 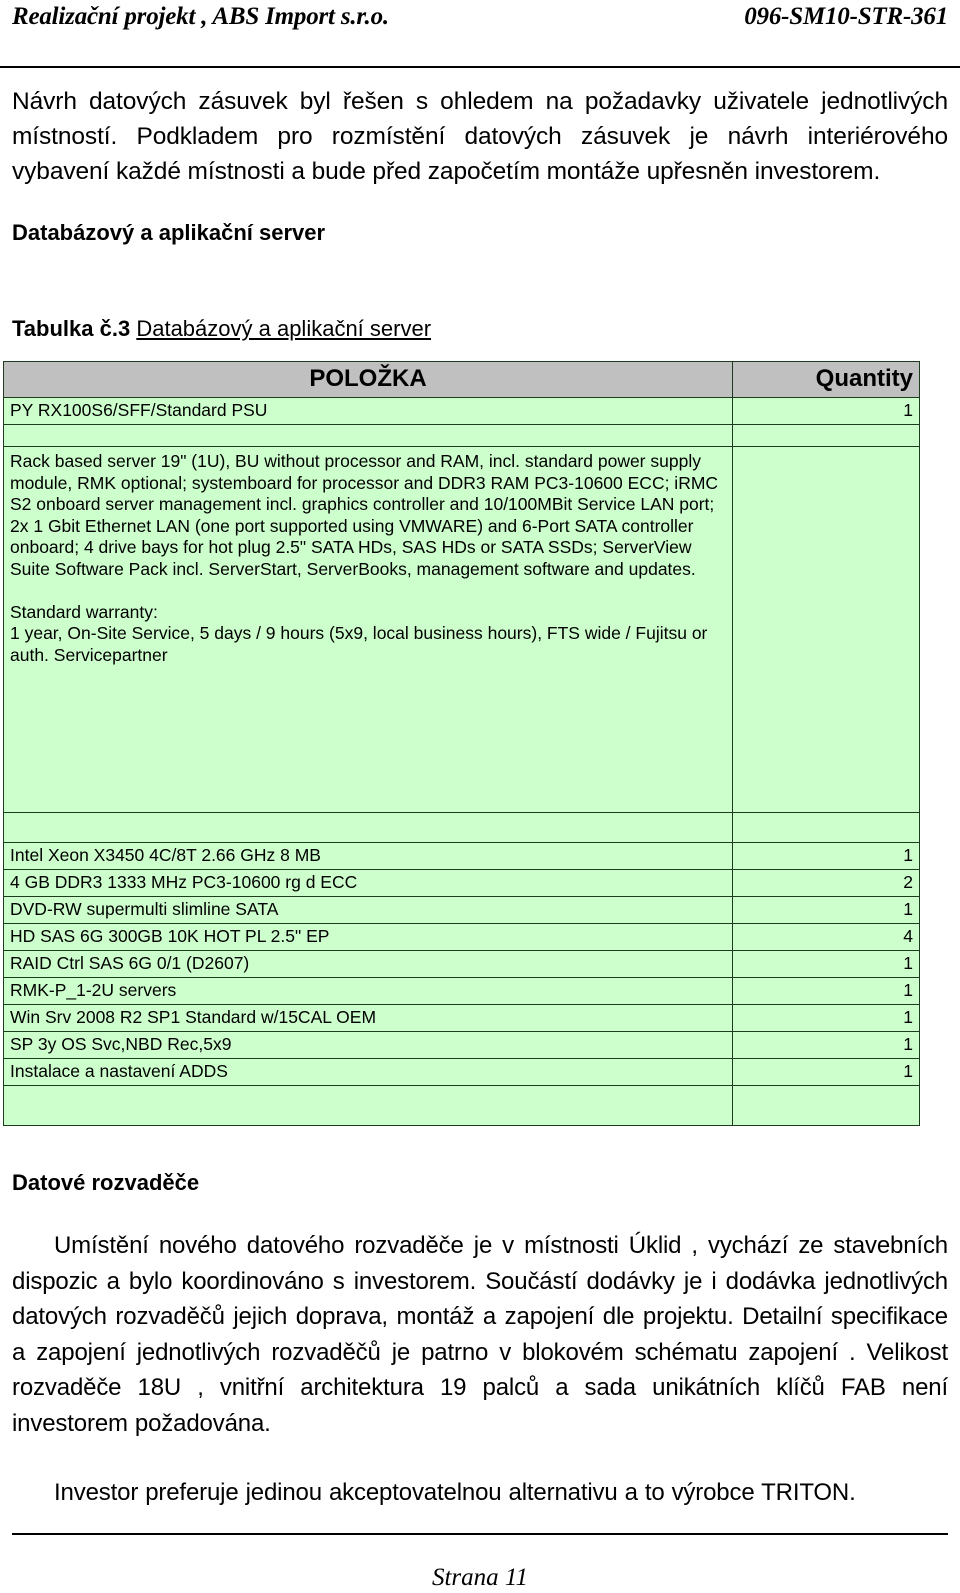 What do you see at coordinates (284, 328) in the screenshot?
I see `table-caption-text: Databázový a aplikační server` at bounding box center [284, 328].